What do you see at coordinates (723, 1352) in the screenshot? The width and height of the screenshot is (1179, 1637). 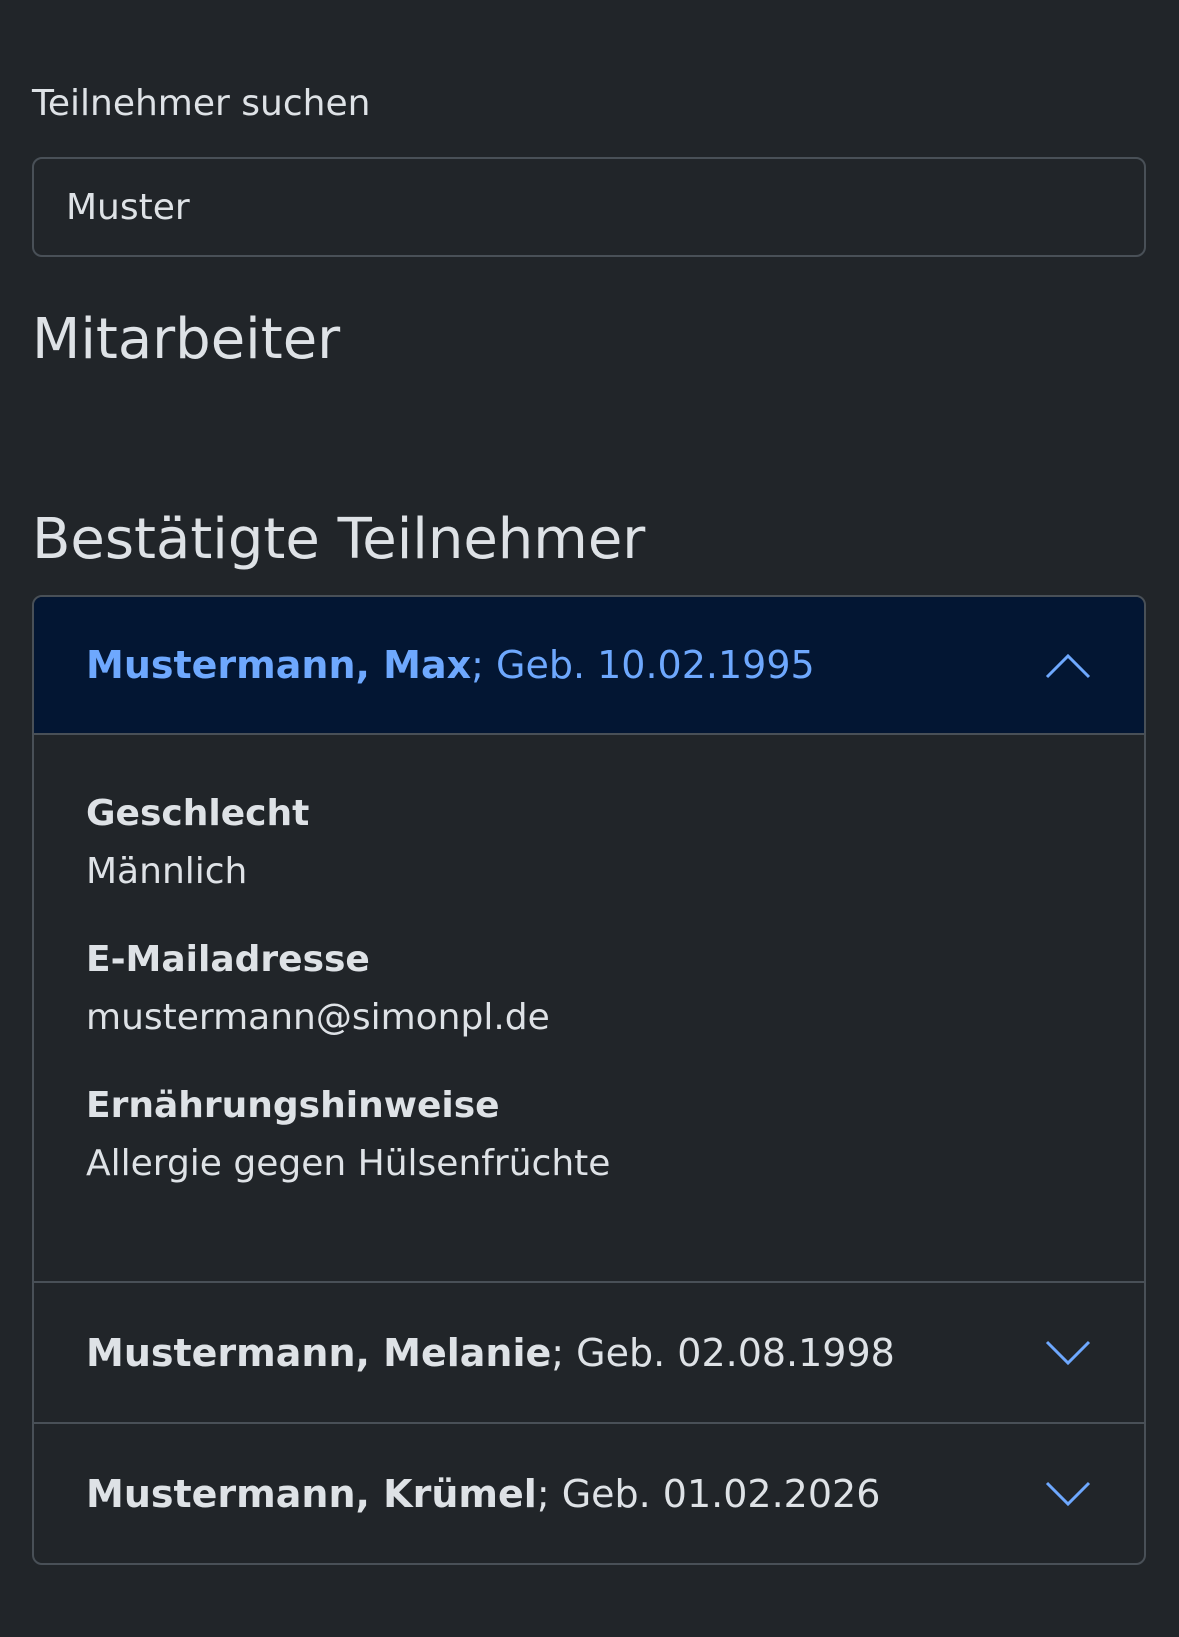 I see `participant-birth: ; Geb. 02.08.1998` at bounding box center [723, 1352].